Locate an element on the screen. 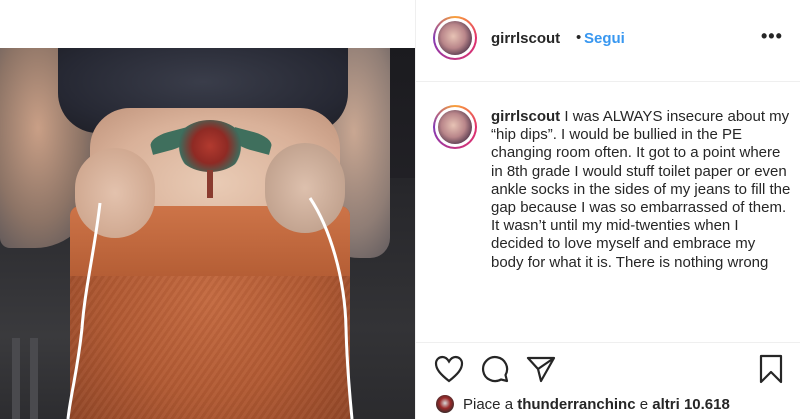 The image size is (800, 419). comment-icon is located at coordinates (495, 369).